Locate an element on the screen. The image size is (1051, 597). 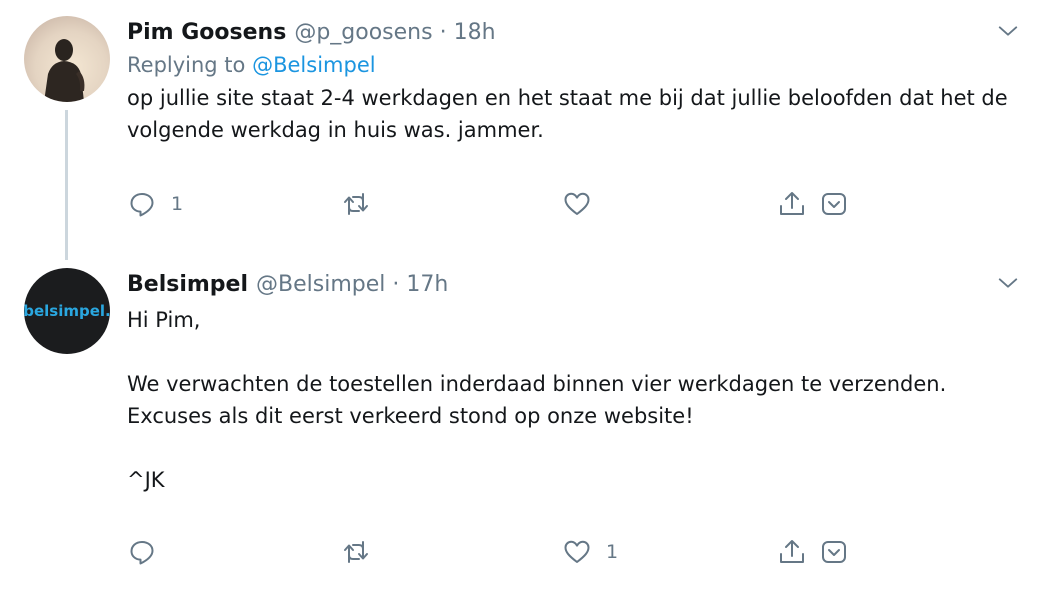
replying-to-line: Replying to @Belsimpel is located at coordinates (569, 65).